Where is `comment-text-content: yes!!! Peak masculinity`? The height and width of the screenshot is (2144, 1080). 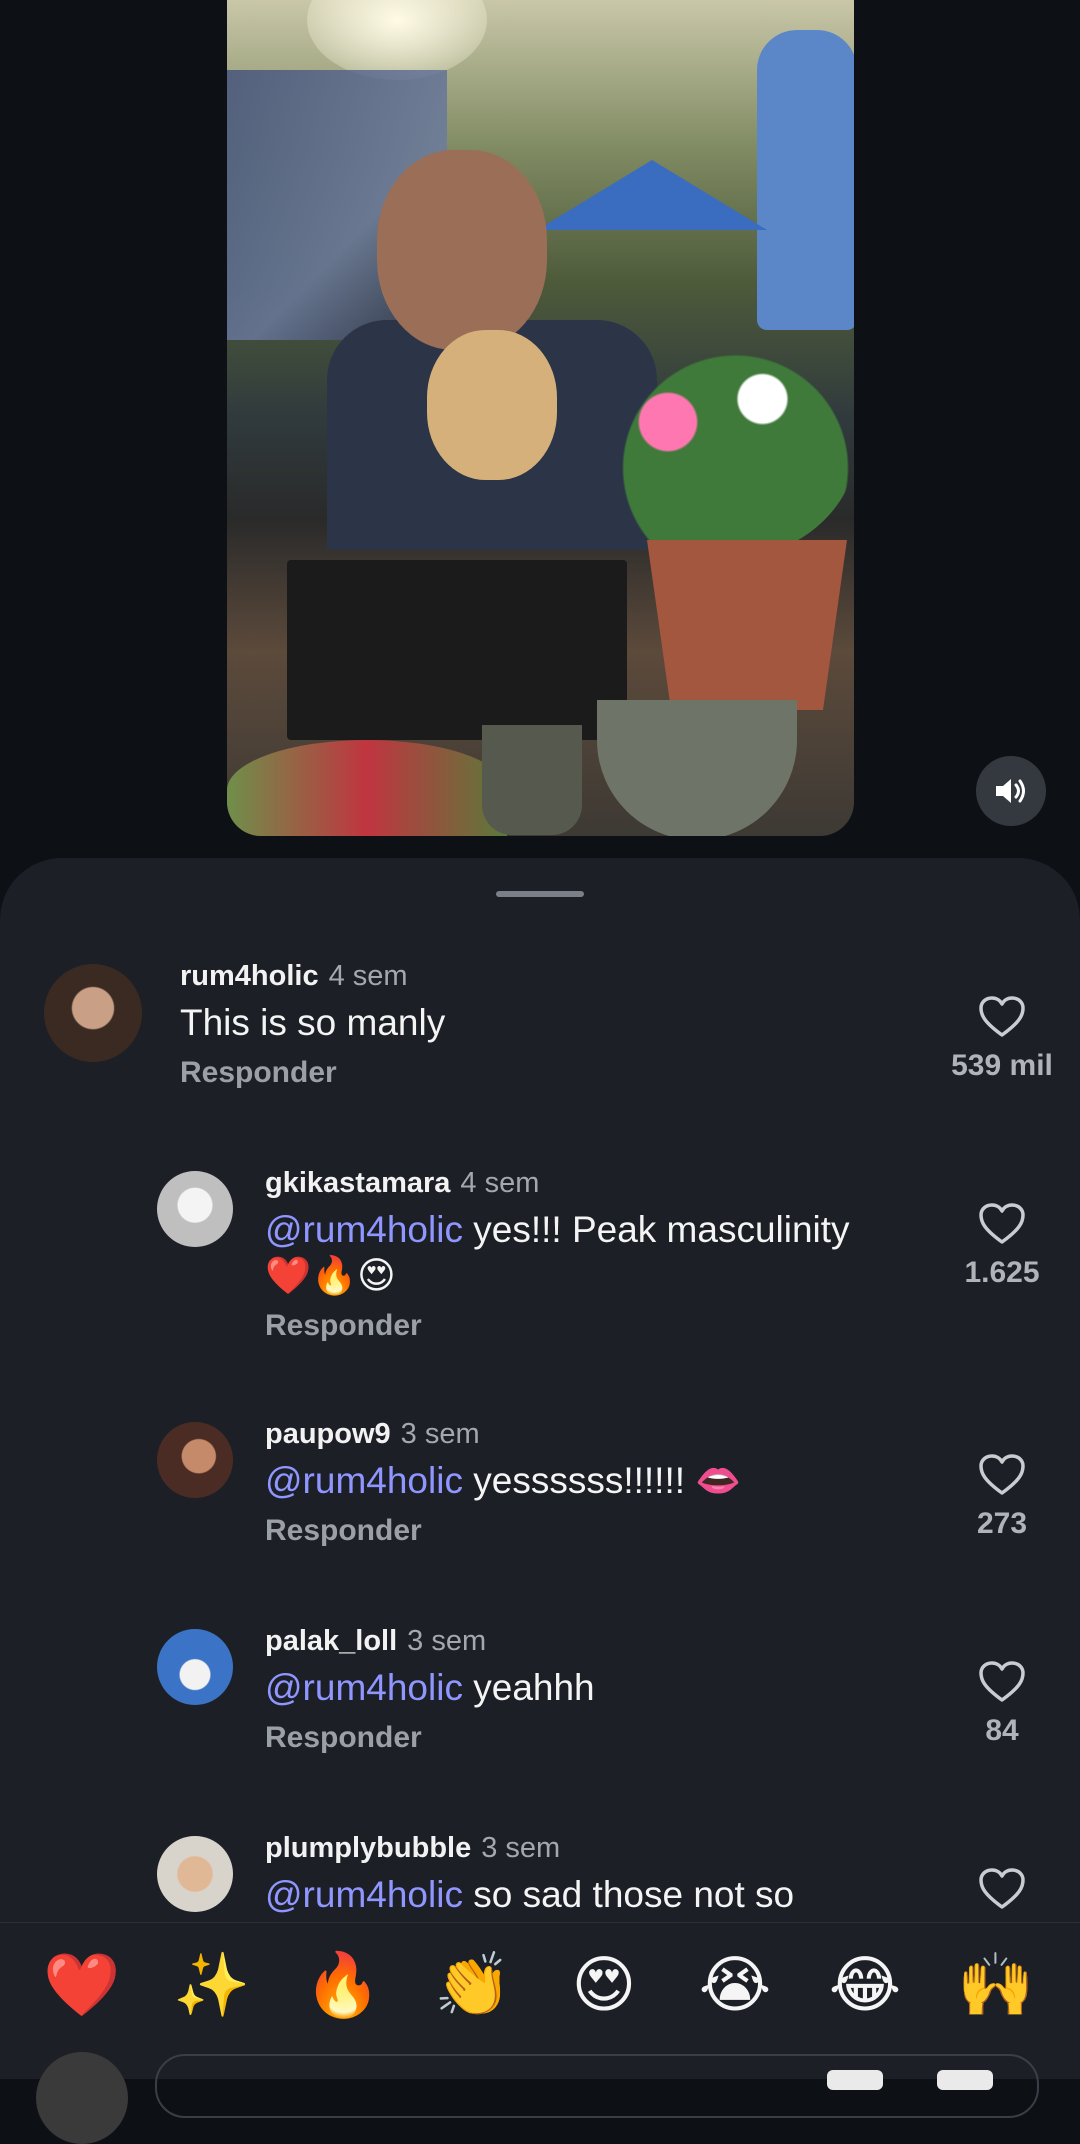 comment-text-content: yes!!! Peak masculinity is located at coordinates (656, 1229).